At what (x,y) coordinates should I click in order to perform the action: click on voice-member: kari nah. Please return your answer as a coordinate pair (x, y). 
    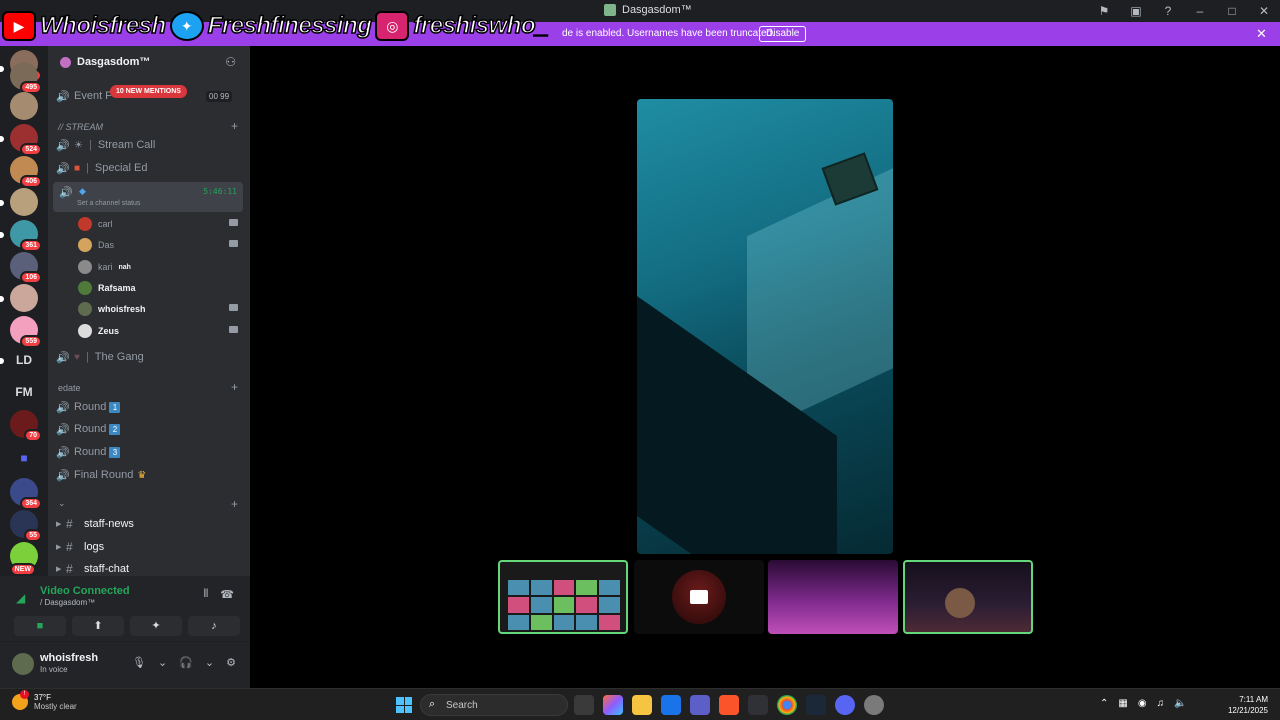
    Looking at the image, I should click on (158, 267).